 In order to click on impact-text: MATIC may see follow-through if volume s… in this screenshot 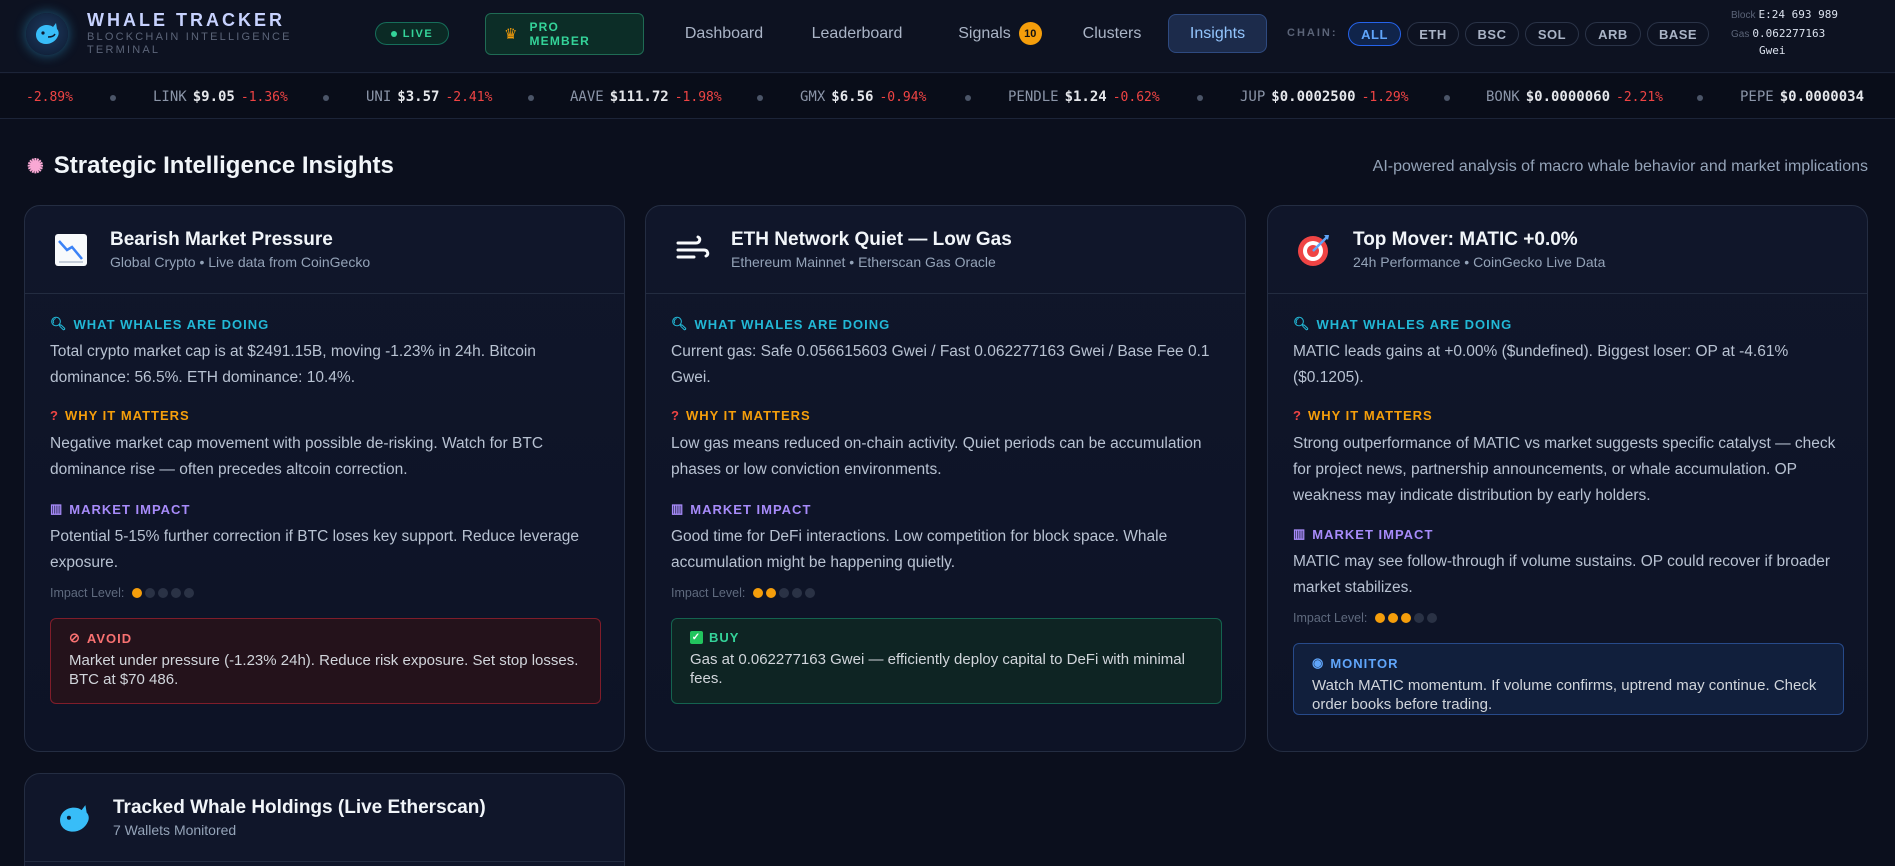, I will do `click(1561, 574)`.